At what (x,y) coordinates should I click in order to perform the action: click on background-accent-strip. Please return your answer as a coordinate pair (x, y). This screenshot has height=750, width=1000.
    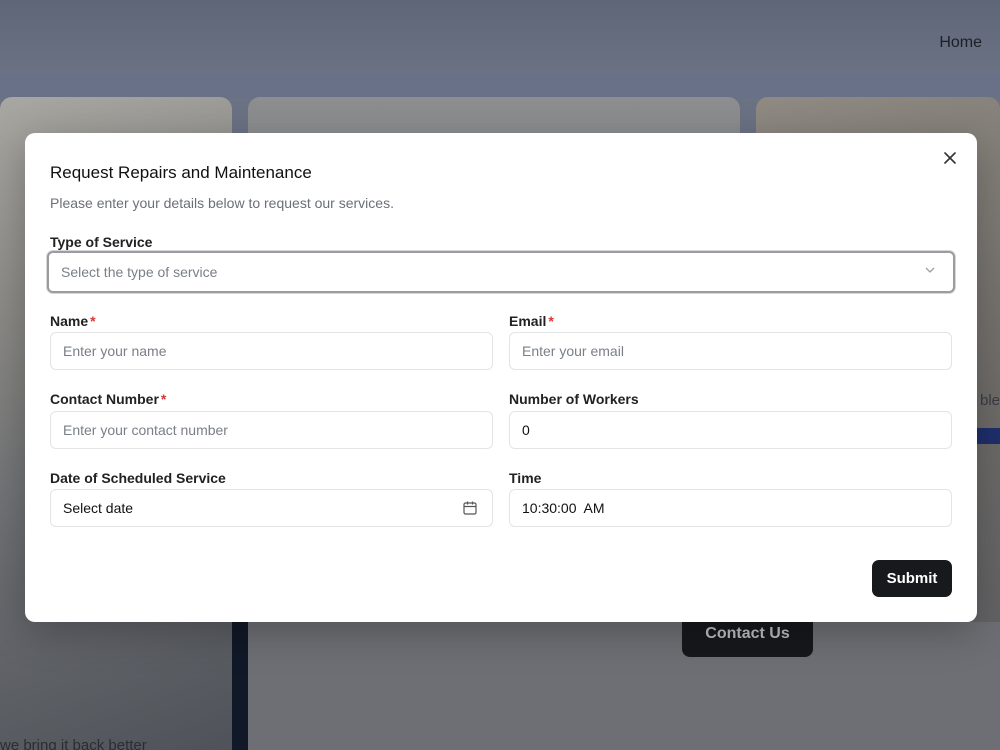
    Looking at the image, I should click on (988, 436).